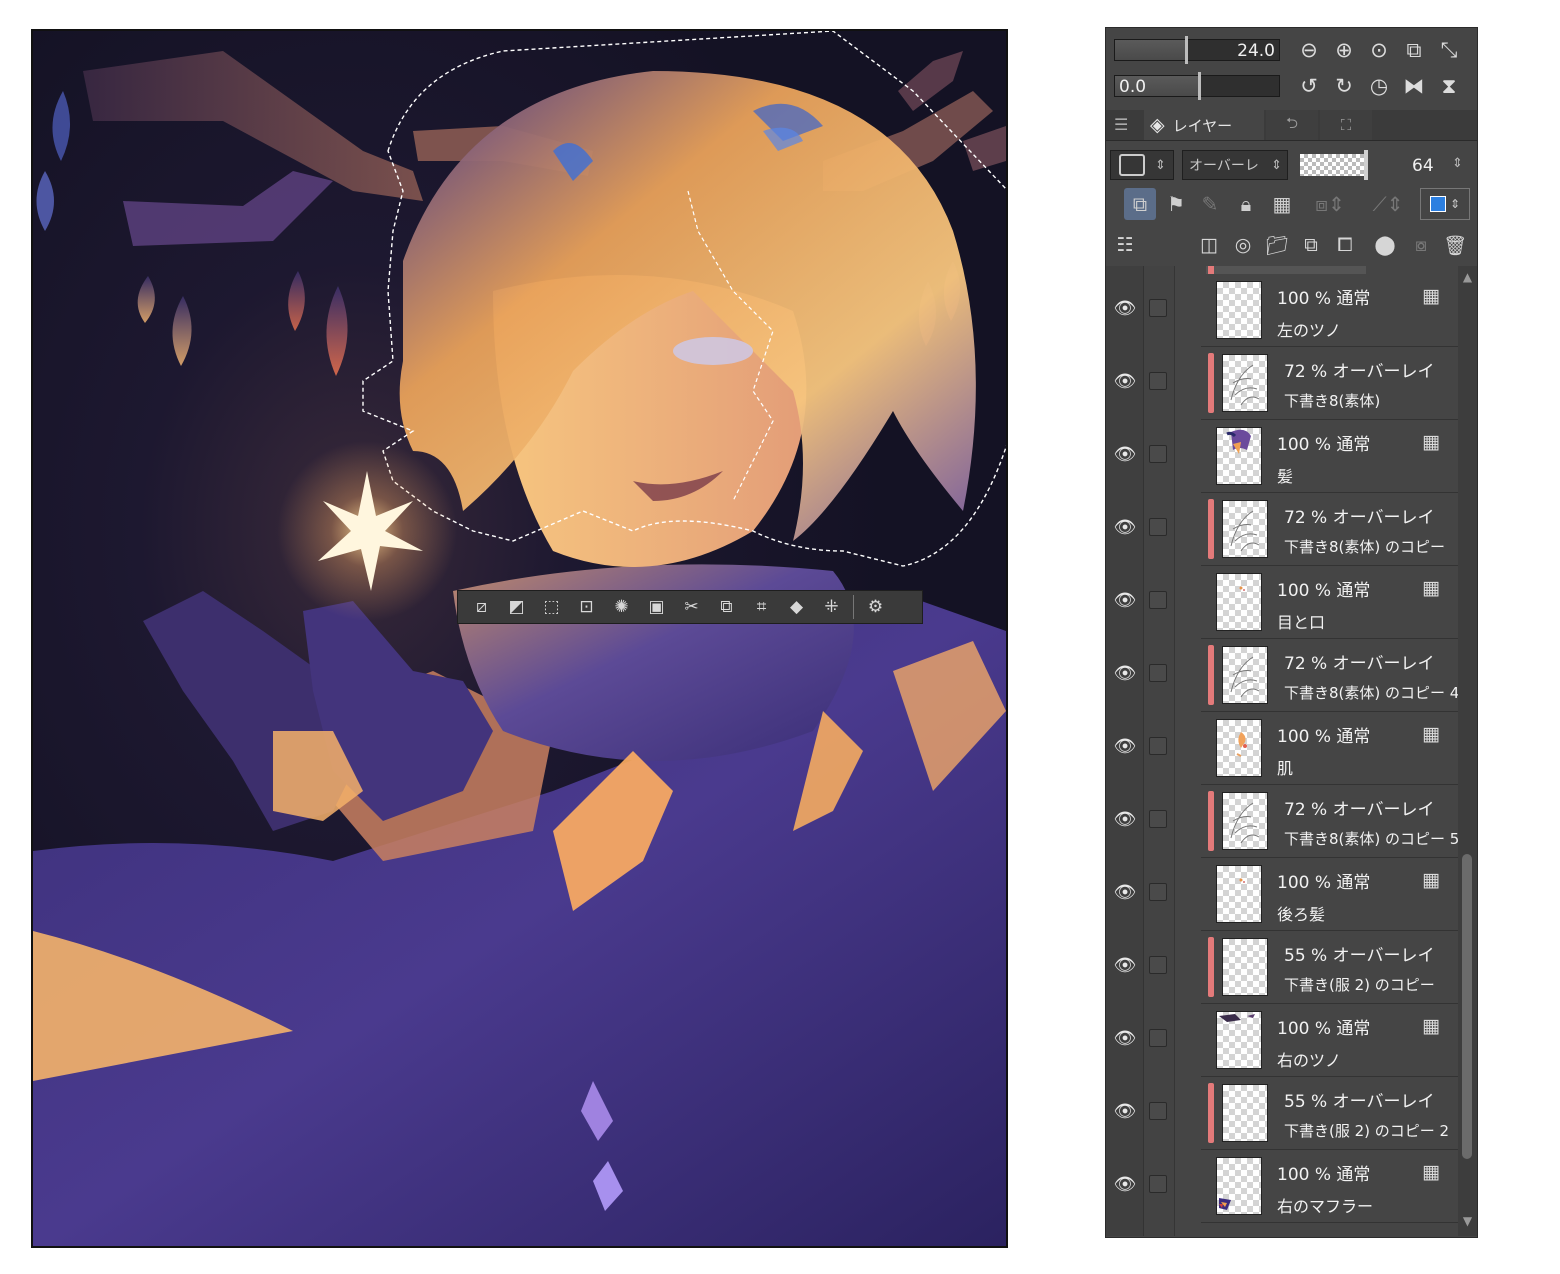 This screenshot has width=1560, height=1274. What do you see at coordinates (1282, 1113) in the screenshot?
I see `layer-row: 👁︎ 55 % オーバーレイ 下書き(服 2) のコピー 2` at bounding box center [1282, 1113].